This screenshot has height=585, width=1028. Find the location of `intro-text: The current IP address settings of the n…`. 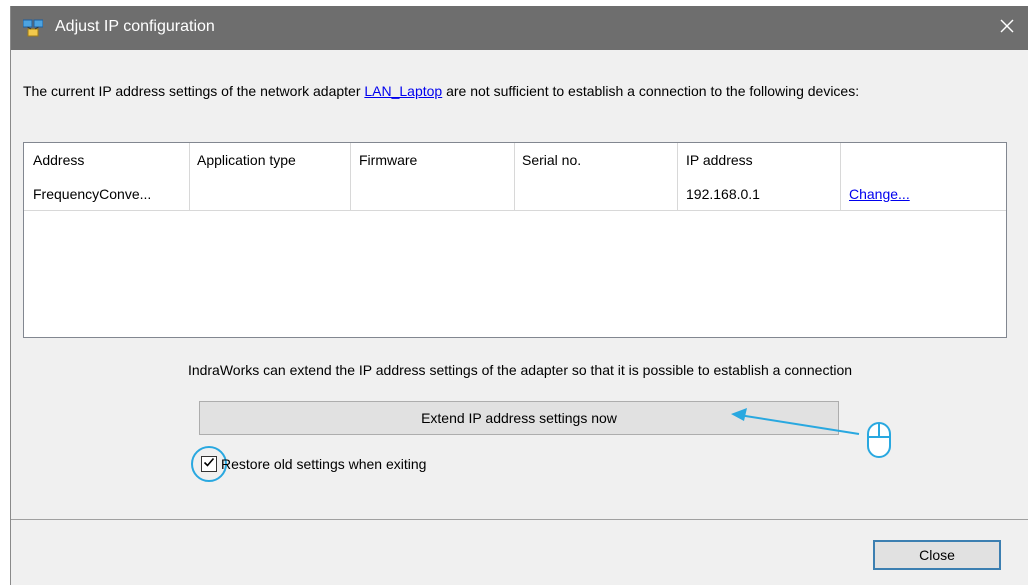

intro-text: The current IP address settings of the n… is located at coordinates (518, 91).